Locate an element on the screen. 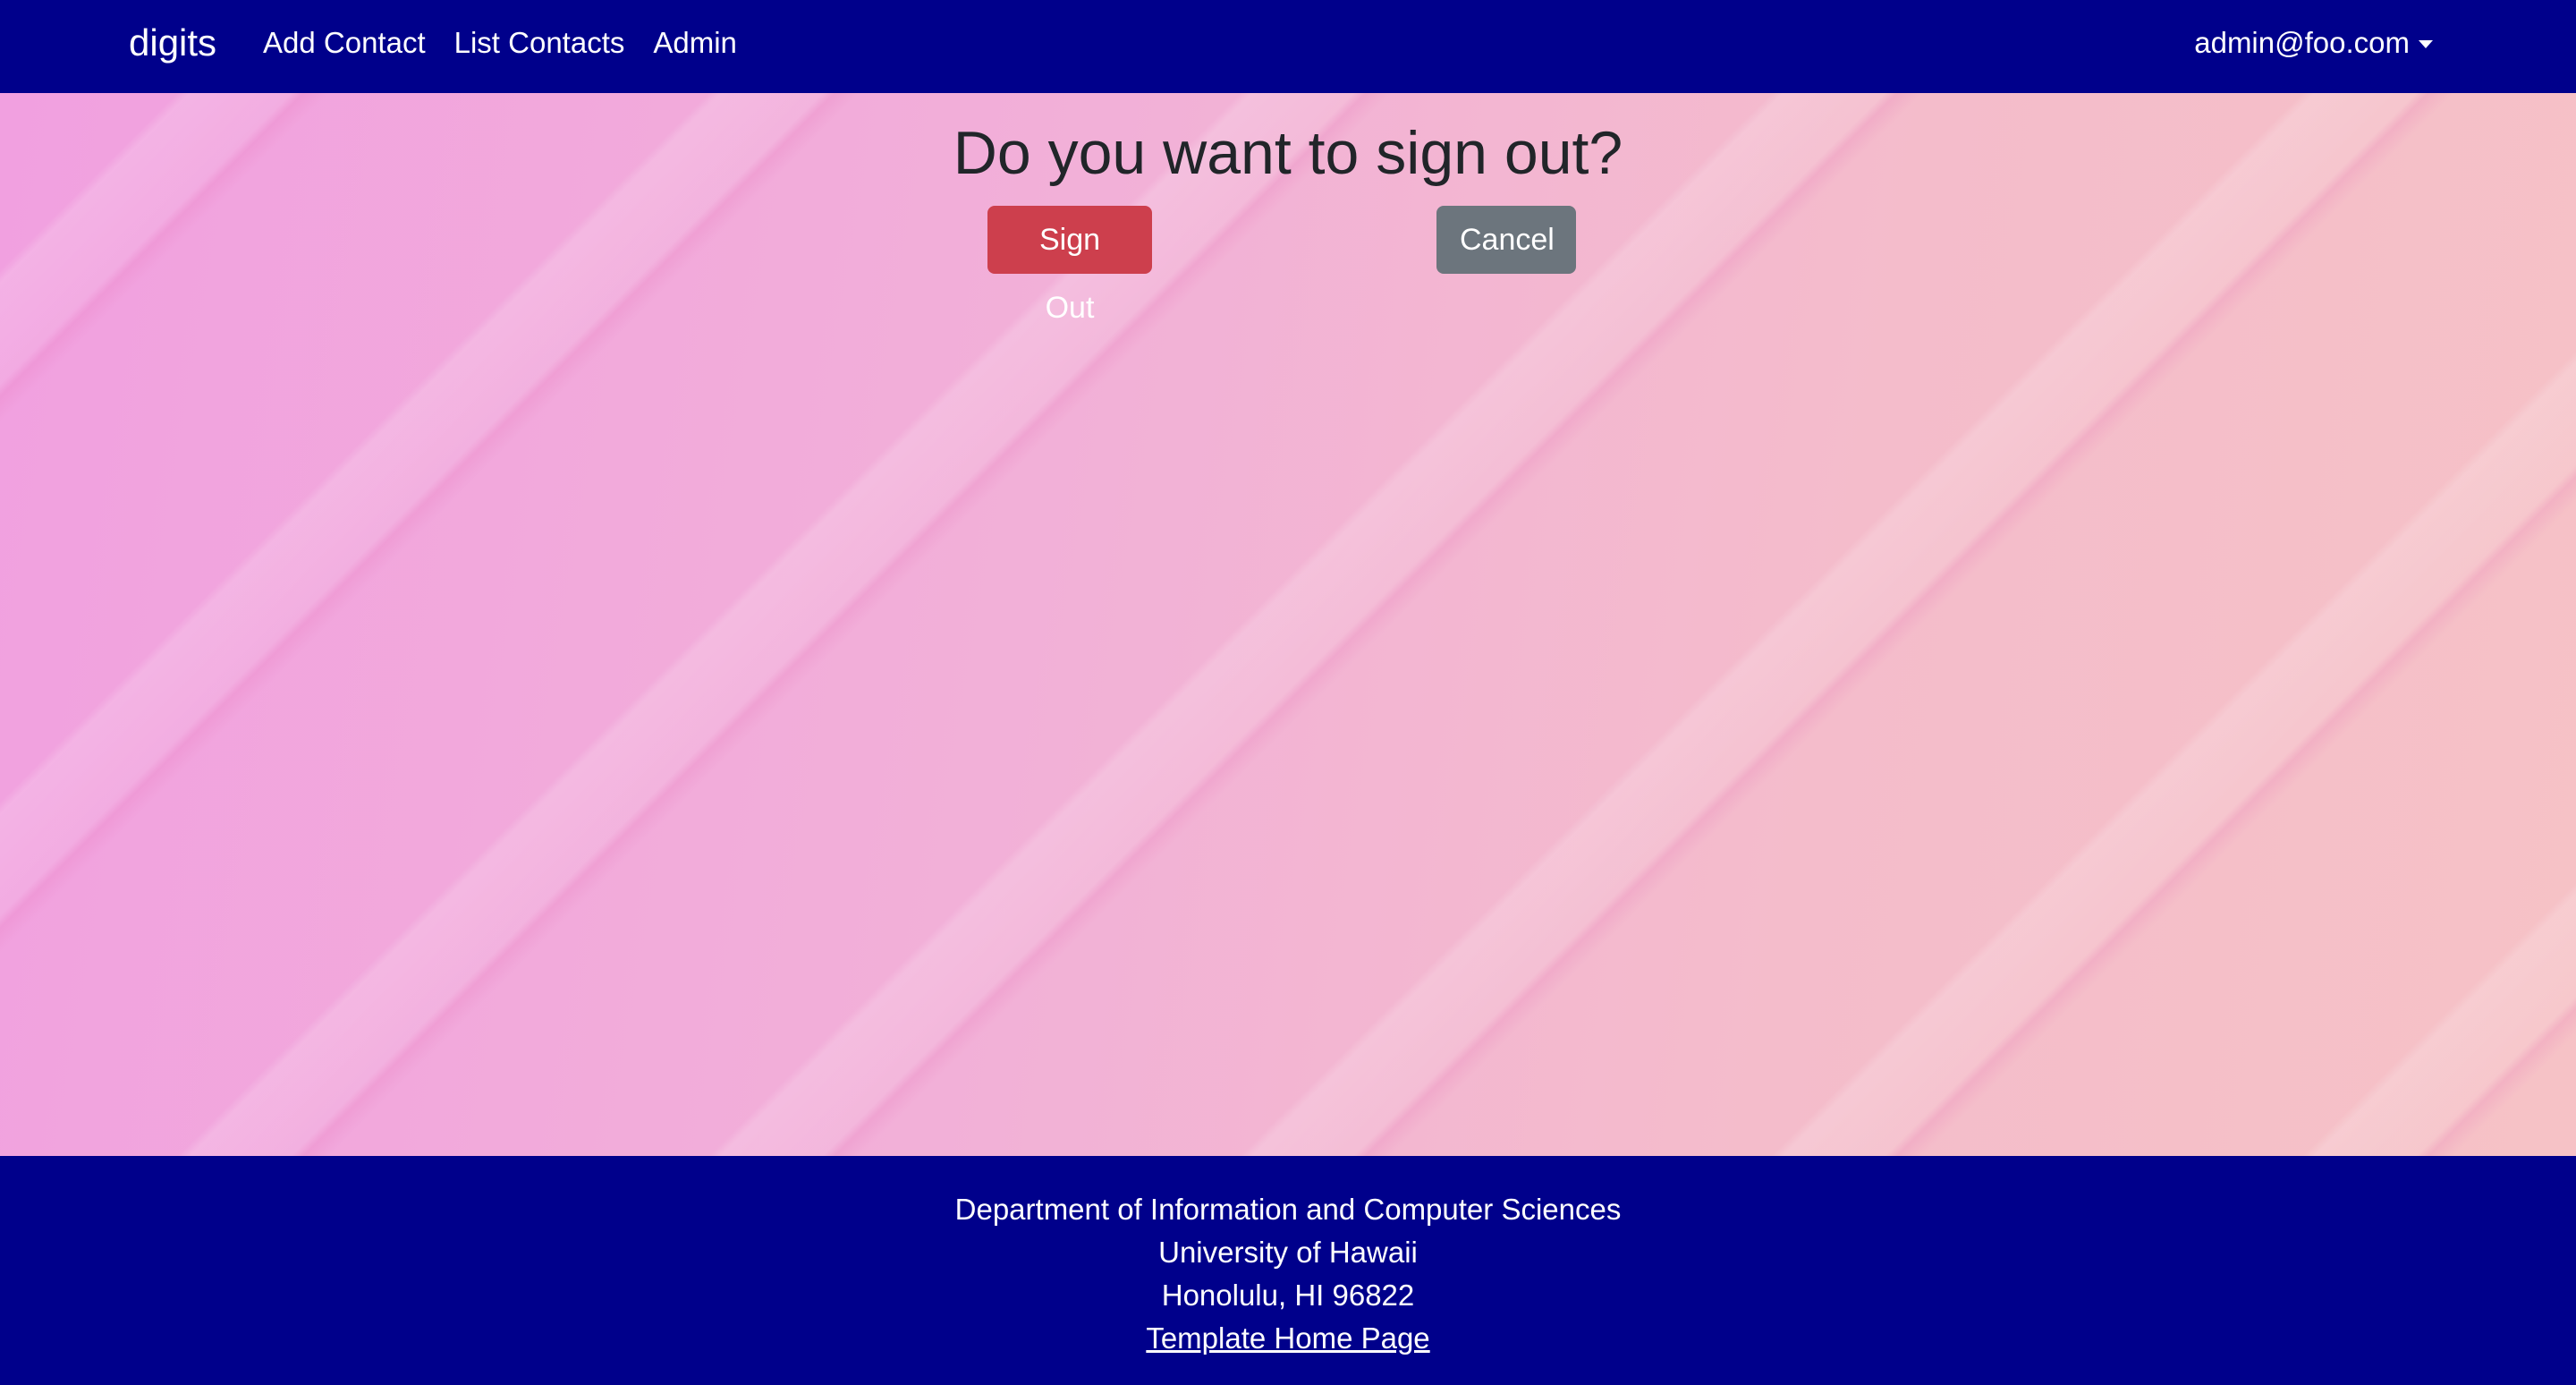 The width and height of the screenshot is (2576, 1385). user-menu-dropdown: admin@foo.com is located at coordinates (2313, 42).